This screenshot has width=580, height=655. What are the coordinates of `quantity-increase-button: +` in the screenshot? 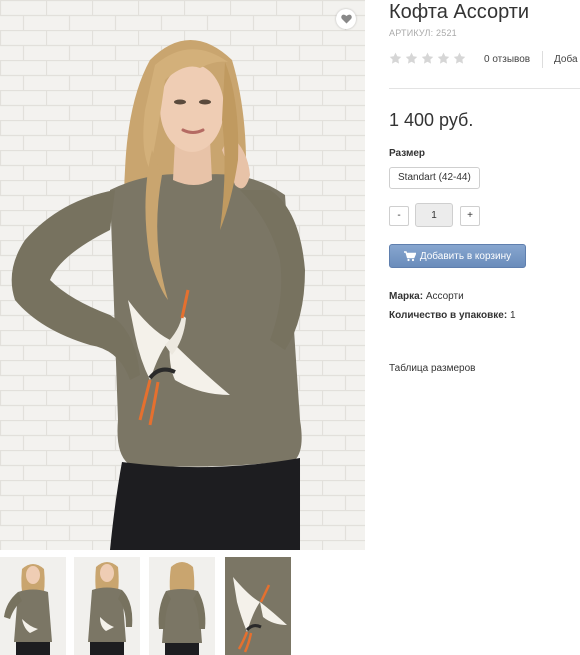 It's located at (470, 216).